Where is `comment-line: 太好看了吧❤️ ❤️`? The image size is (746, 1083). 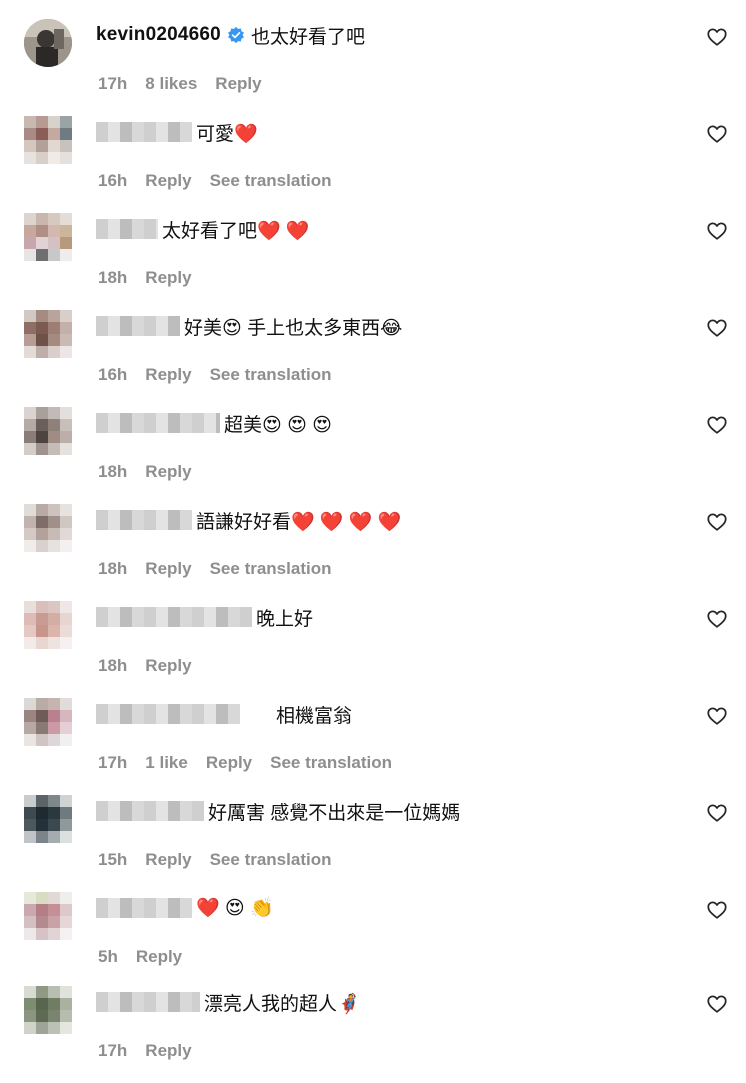 comment-line: 太好看了吧❤️ ❤️ is located at coordinates (203, 229).